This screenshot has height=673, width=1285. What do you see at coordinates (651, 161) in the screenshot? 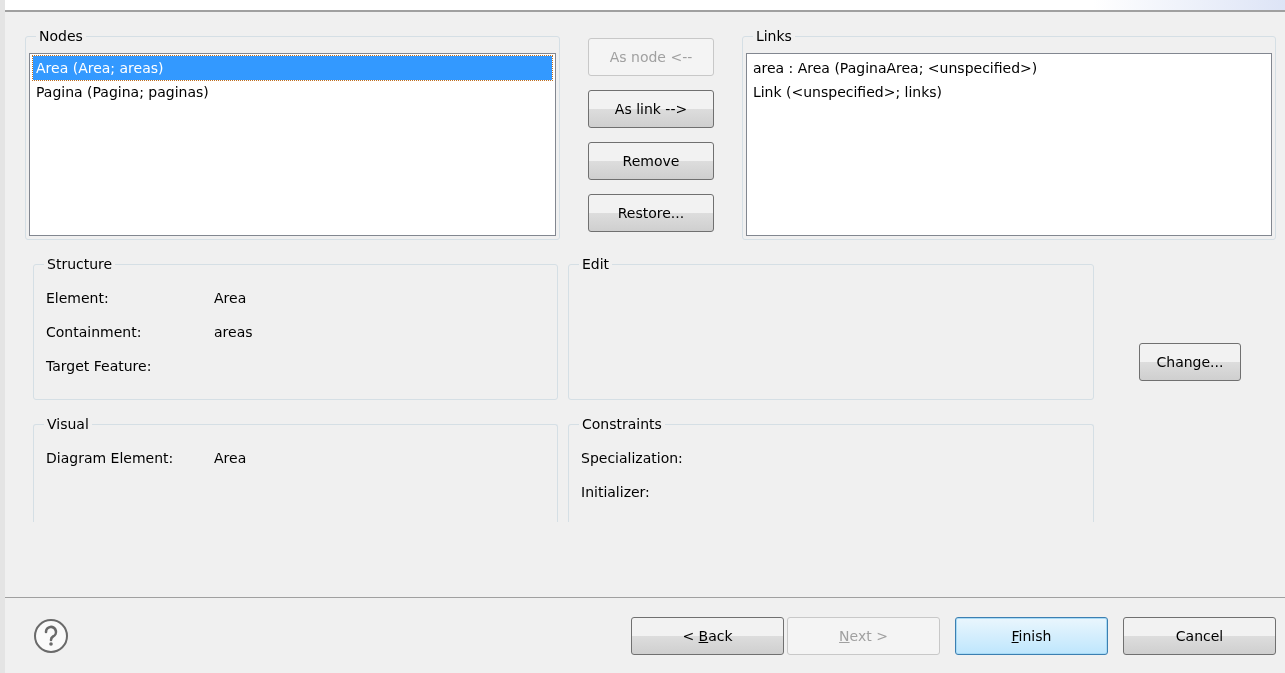
I see `move-button: Remove` at bounding box center [651, 161].